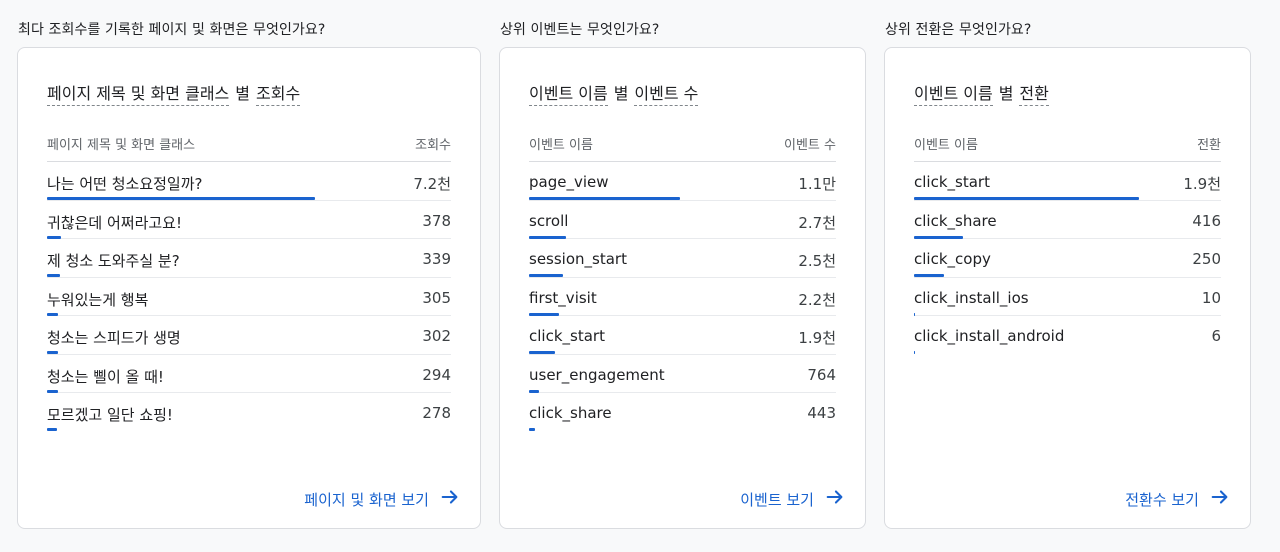 The height and width of the screenshot is (552, 1280). I want to click on row-label: 모르겠고 일단 쇼핑!, so click(110, 415).